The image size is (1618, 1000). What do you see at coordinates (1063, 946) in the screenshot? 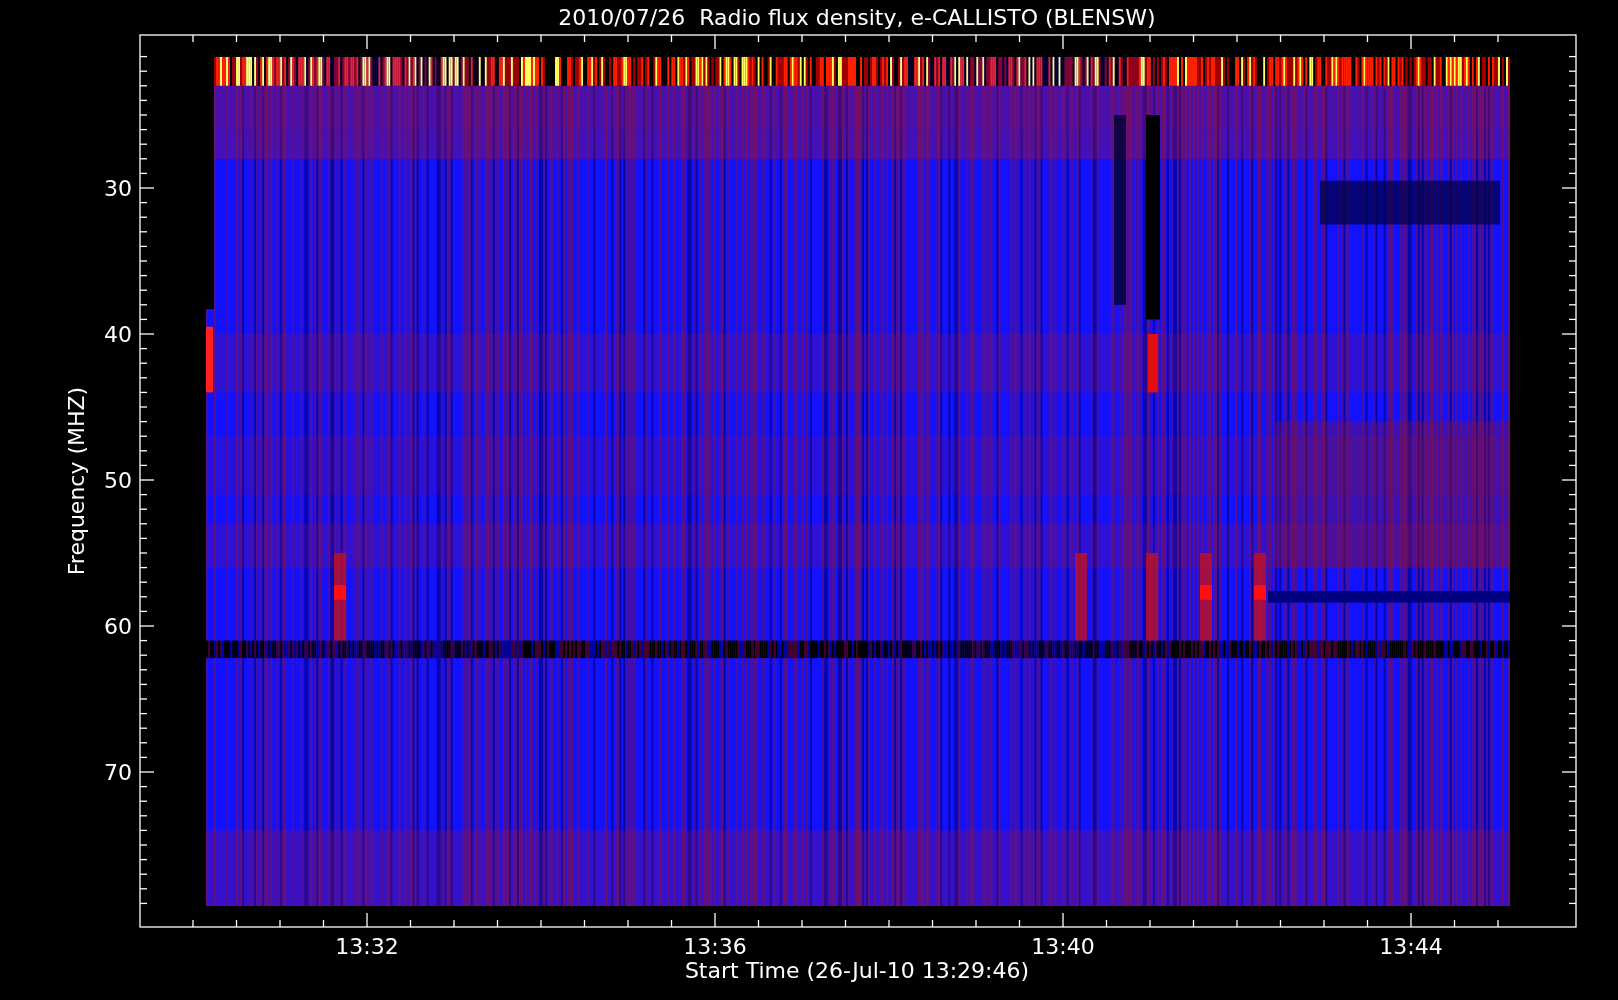
I see `tick-label: 13:40` at bounding box center [1063, 946].